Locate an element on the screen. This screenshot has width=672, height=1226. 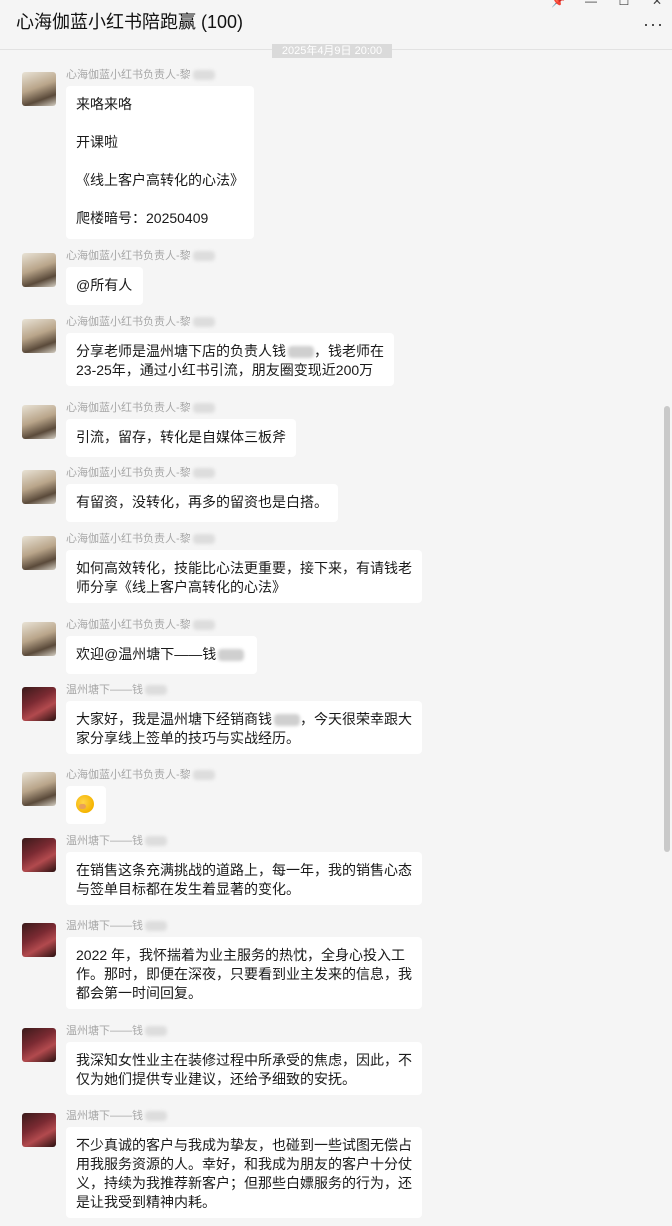
close-icon: ✕ is located at coordinates (657, 4).